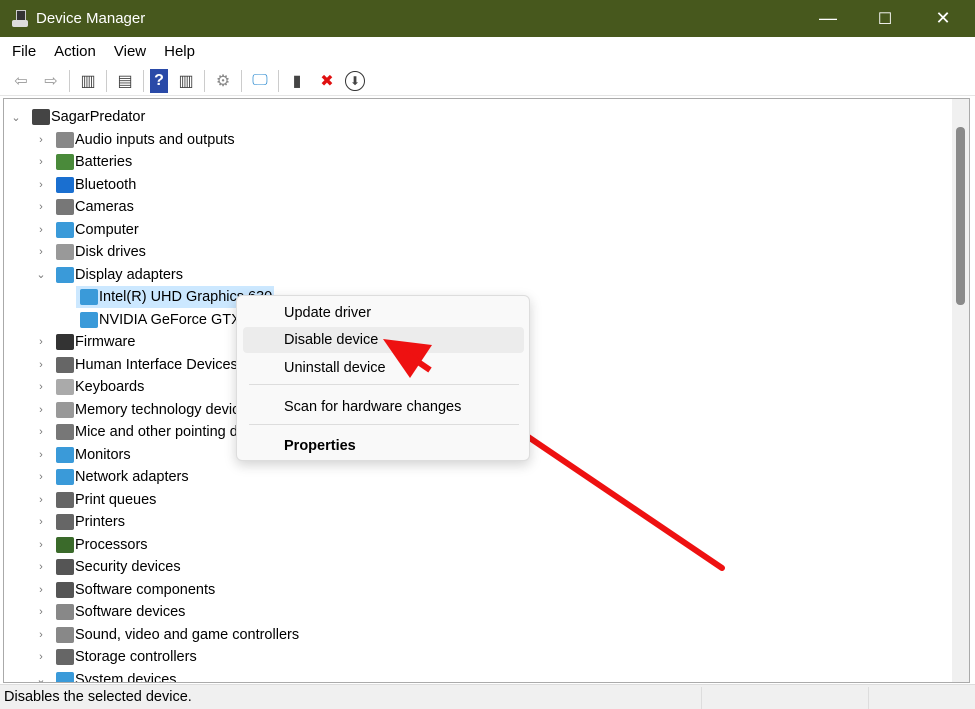  What do you see at coordinates (487, 696) in the screenshot?
I see `status-bar: Disables the selected device.` at bounding box center [487, 696].